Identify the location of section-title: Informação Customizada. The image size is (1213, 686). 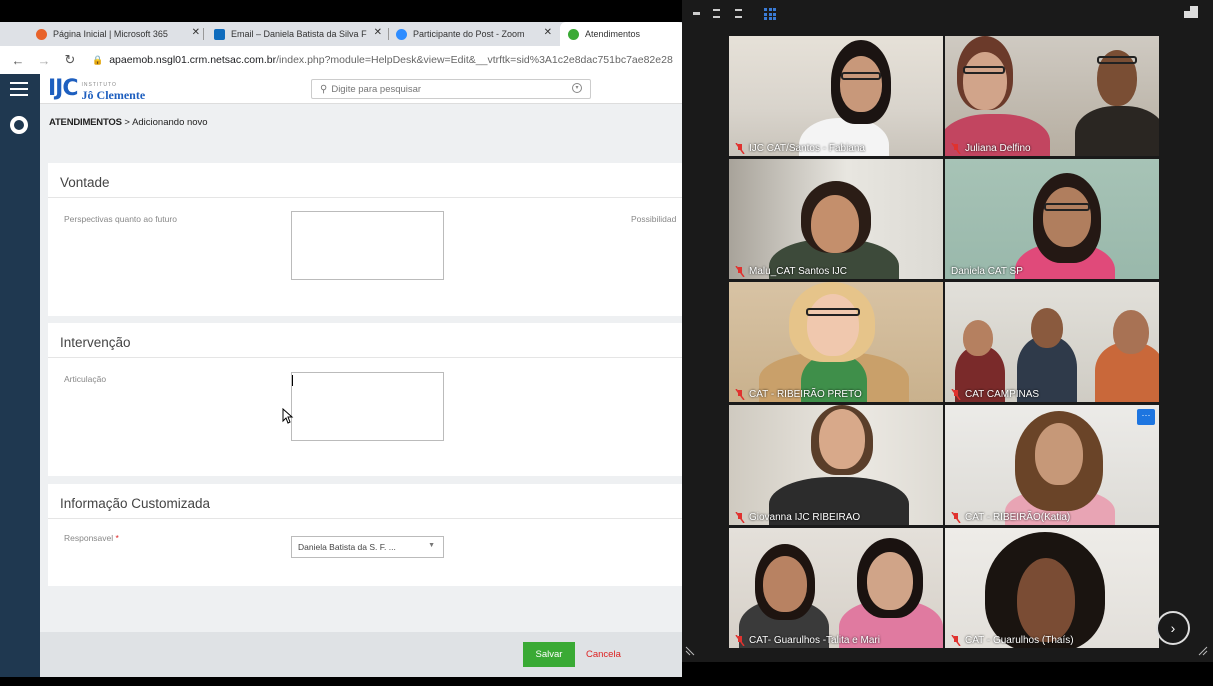
(135, 503).